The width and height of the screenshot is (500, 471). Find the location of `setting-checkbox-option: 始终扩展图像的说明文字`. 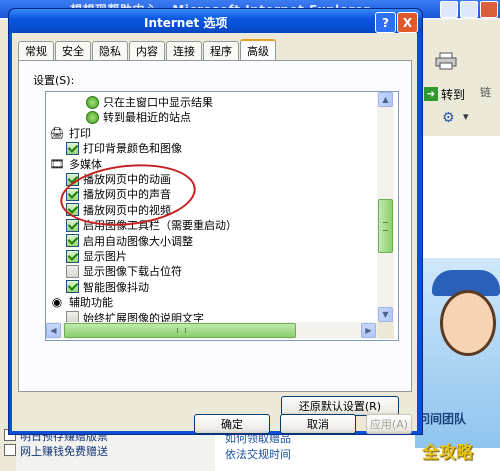

setting-checkbox-option: 始终扩展图像的说明文字 is located at coordinates (135, 316).